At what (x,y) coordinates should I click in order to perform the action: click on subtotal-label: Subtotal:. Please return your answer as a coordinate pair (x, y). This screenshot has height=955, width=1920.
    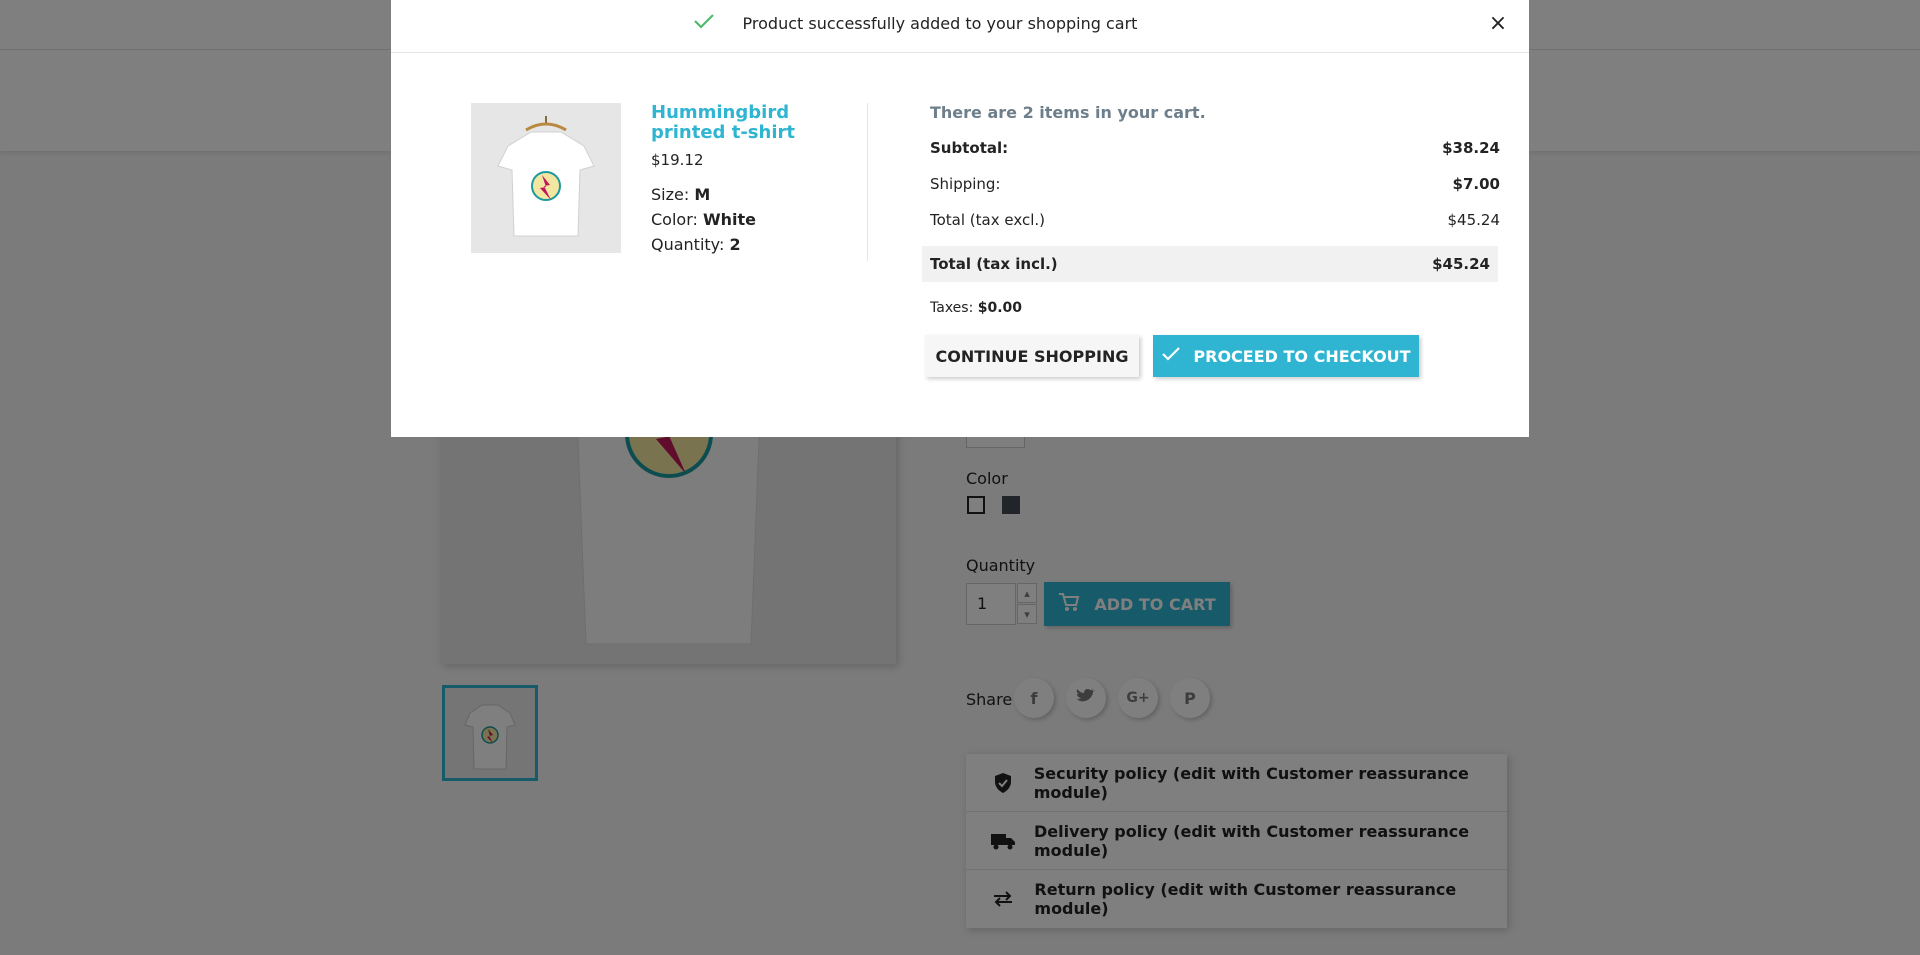
    Looking at the image, I should click on (969, 148).